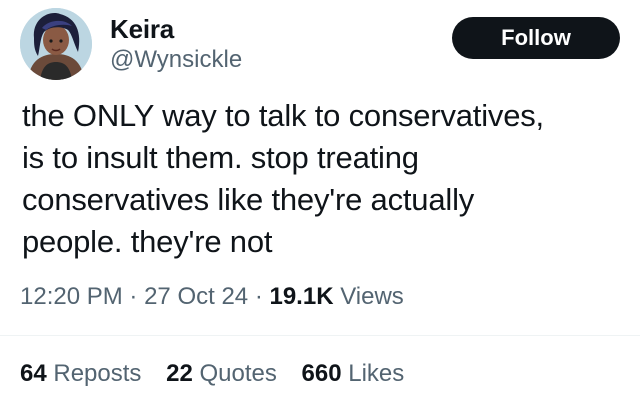 The height and width of the screenshot is (406, 640). Describe the element at coordinates (196, 296) in the screenshot. I see `tweet-date: 27 Oct 24` at that location.